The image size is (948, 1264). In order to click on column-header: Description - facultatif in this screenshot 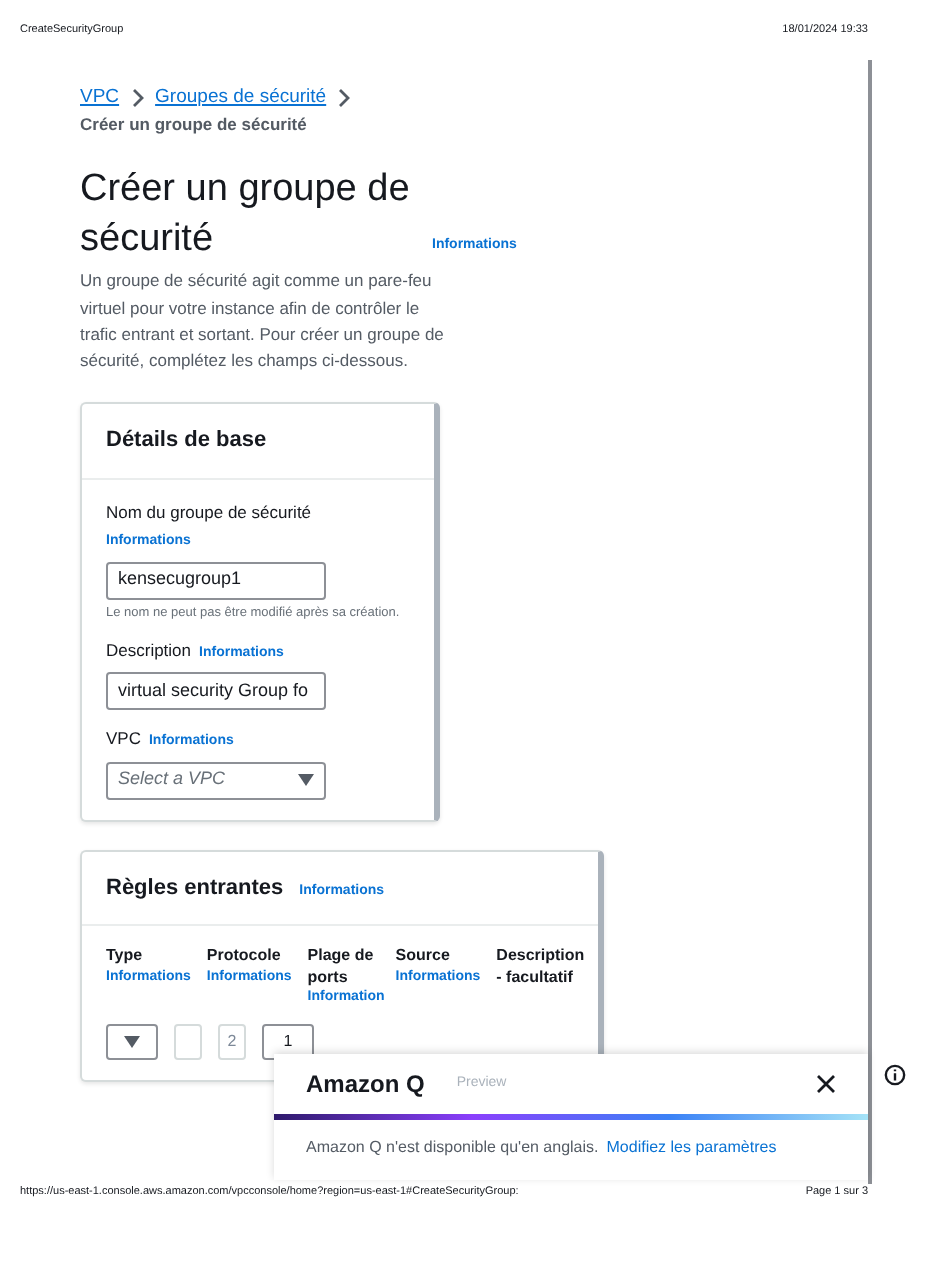, I will do `click(540, 967)`.